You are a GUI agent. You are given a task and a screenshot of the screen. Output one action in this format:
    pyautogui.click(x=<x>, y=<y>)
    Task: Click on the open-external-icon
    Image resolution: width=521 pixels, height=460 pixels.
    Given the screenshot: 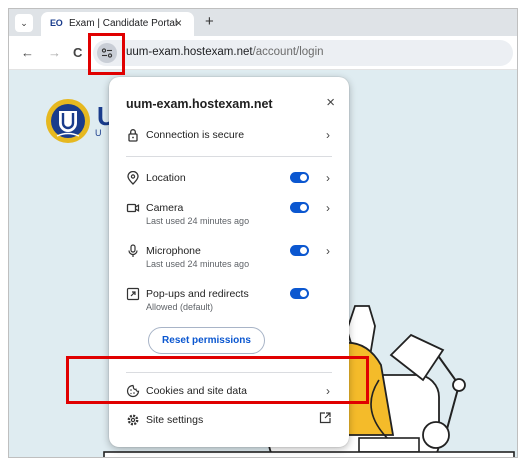 What is the action you would take?
    pyautogui.click(x=325, y=418)
    